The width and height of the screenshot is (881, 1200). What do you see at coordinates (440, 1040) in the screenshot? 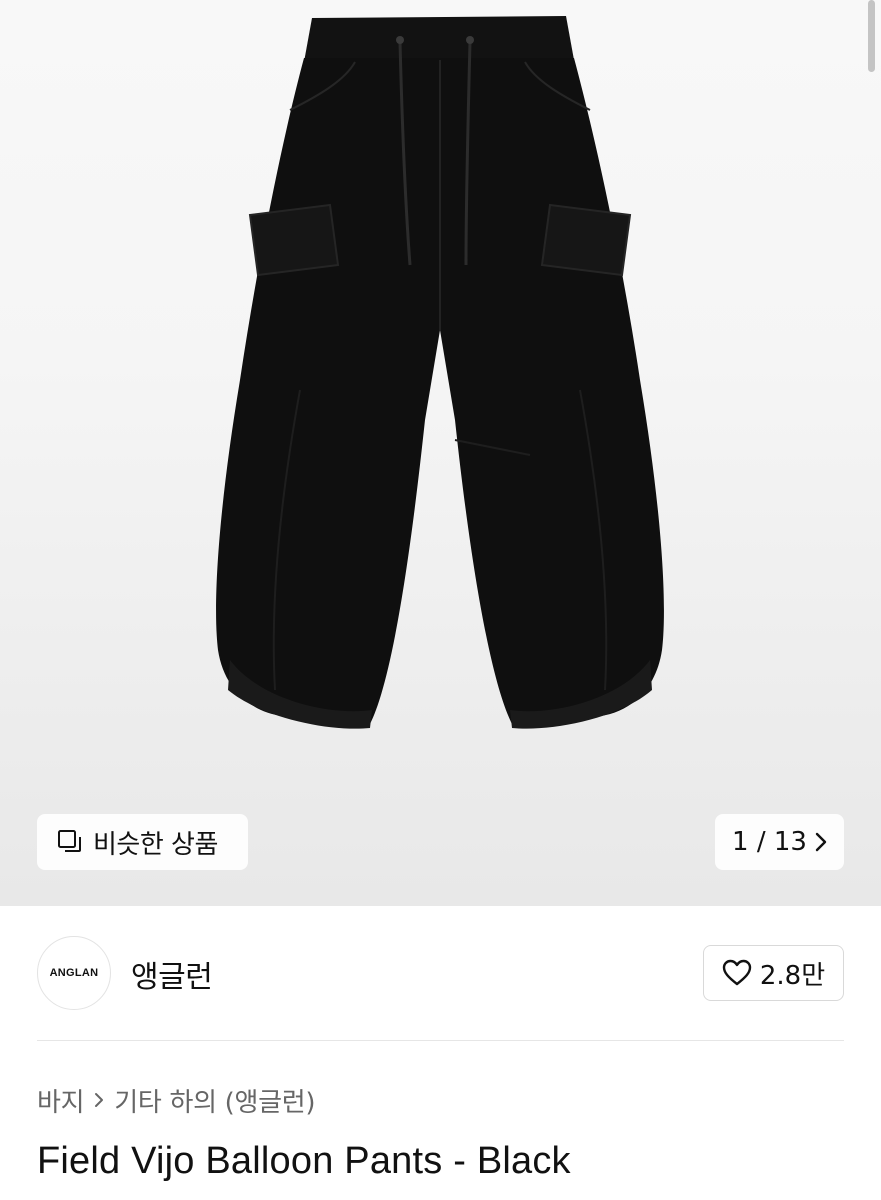
I see `section-divider` at bounding box center [440, 1040].